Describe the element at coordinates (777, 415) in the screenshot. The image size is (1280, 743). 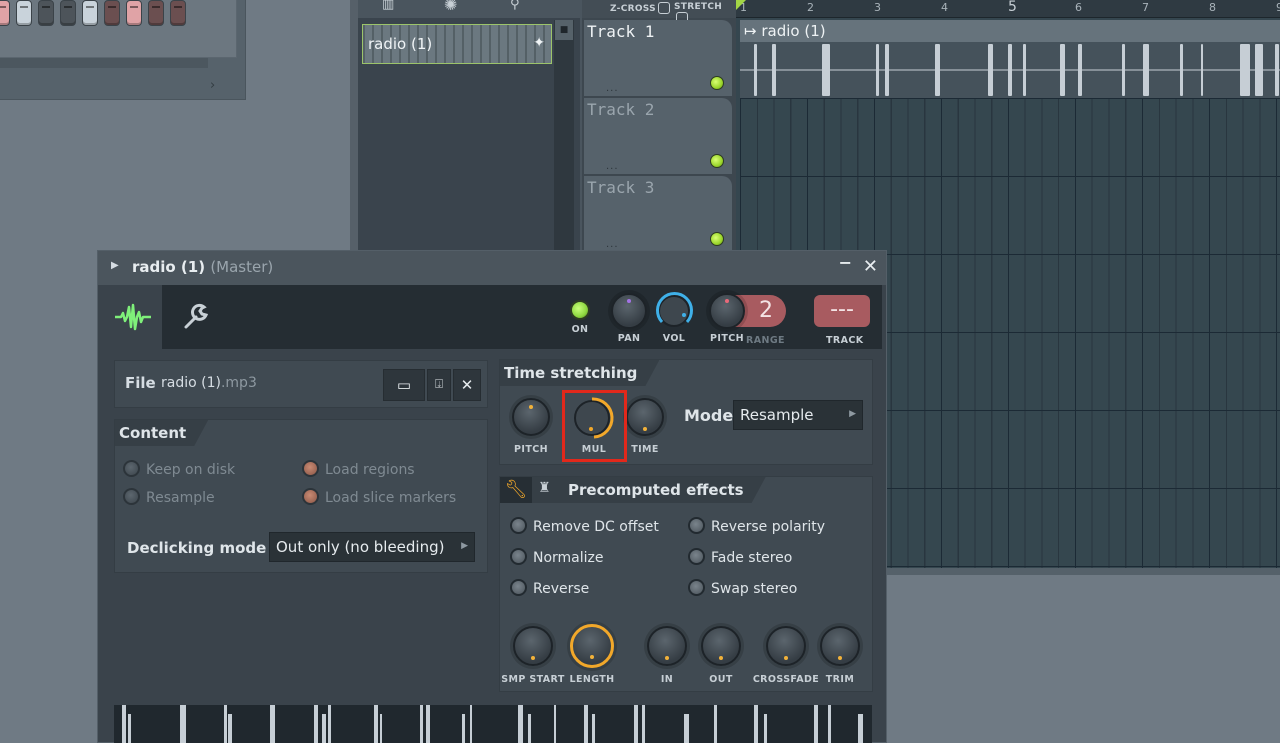
I see `stretch-mode-value: Resample` at that location.